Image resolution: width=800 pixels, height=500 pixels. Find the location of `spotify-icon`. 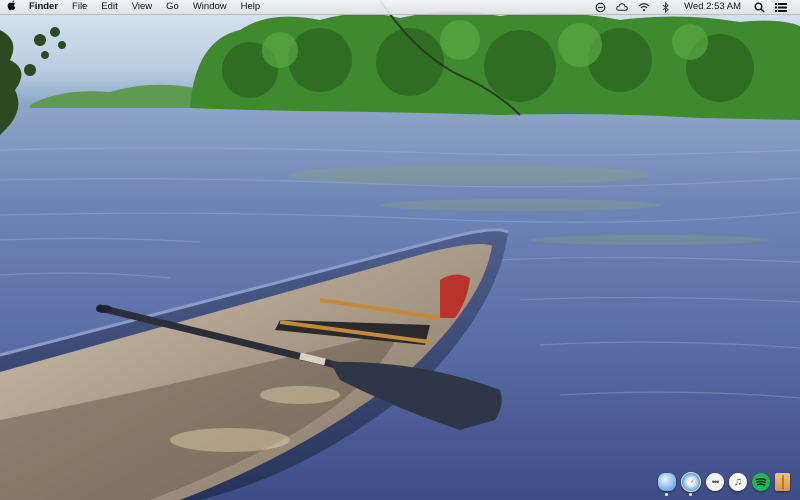

spotify-icon is located at coordinates (761, 482).